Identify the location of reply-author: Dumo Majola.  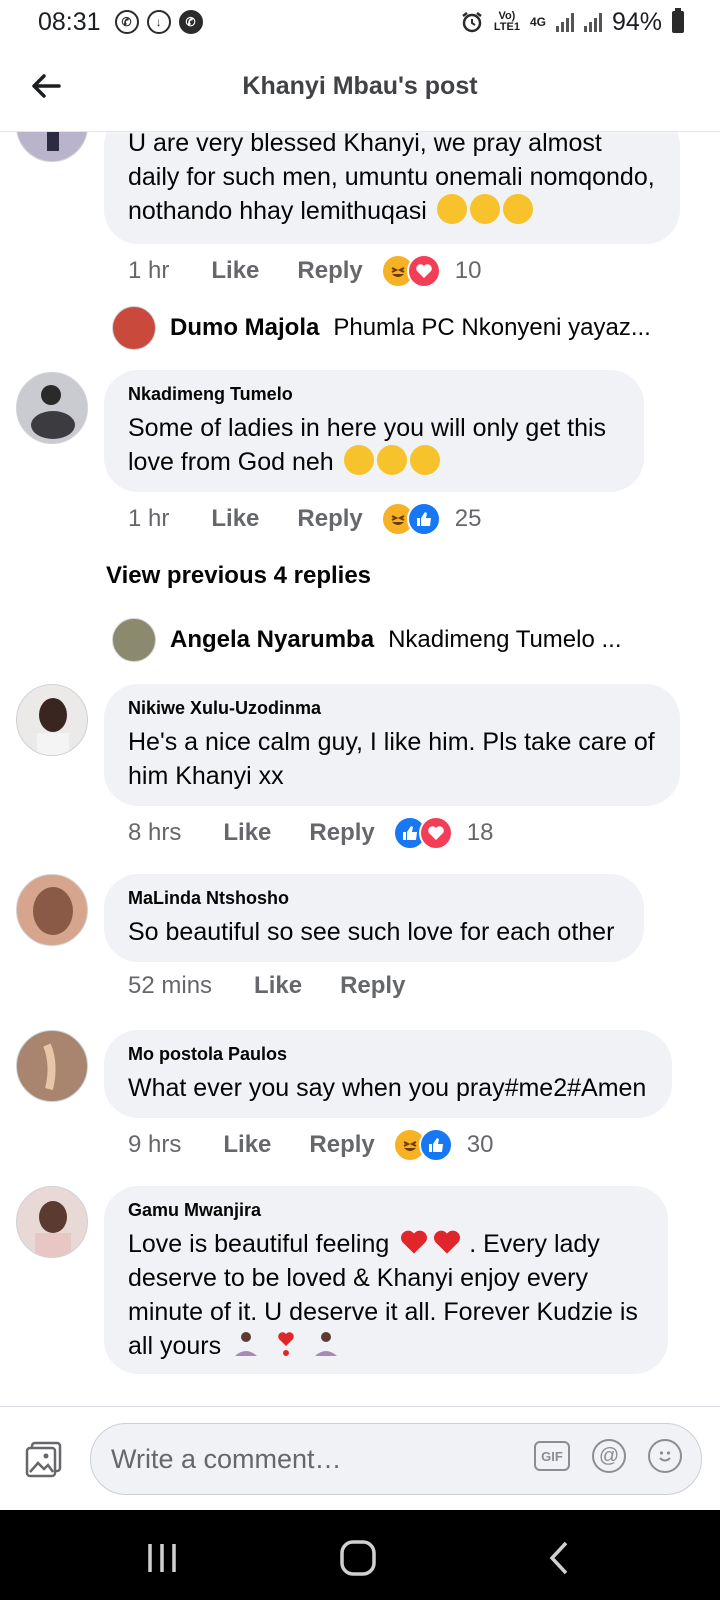
(245, 327).